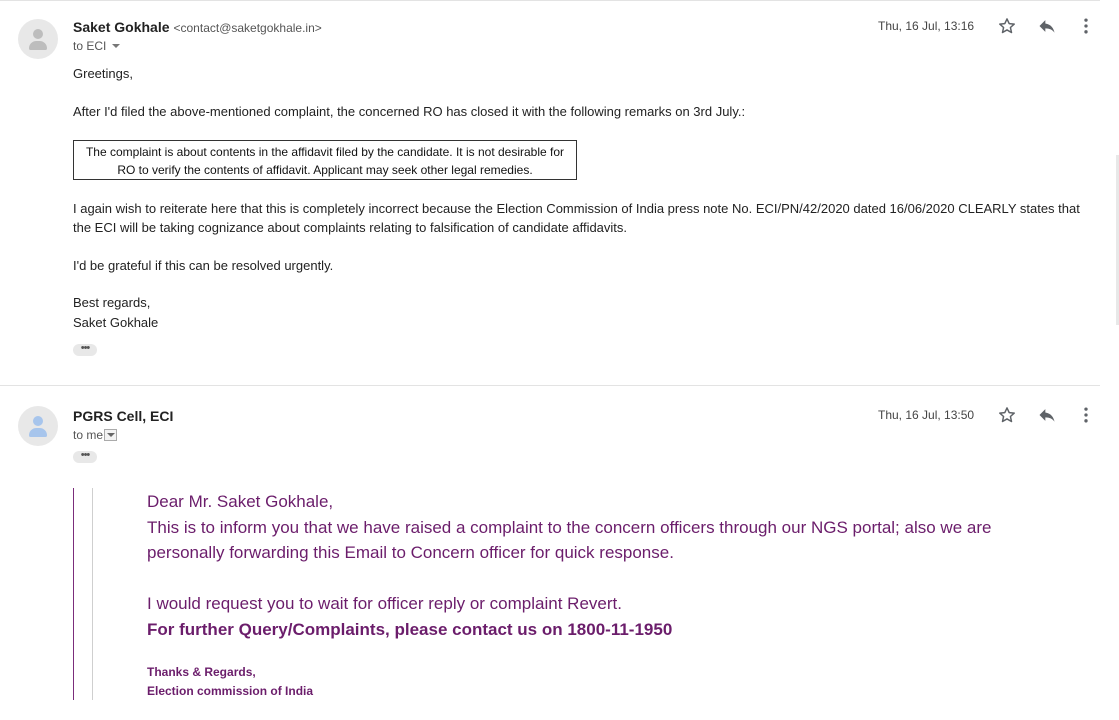 The height and width of the screenshot is (720, 1119). What do you see at coordinates (550, 0) in the screenshot?
I see `top-divider` at bounding box center [550, 0].